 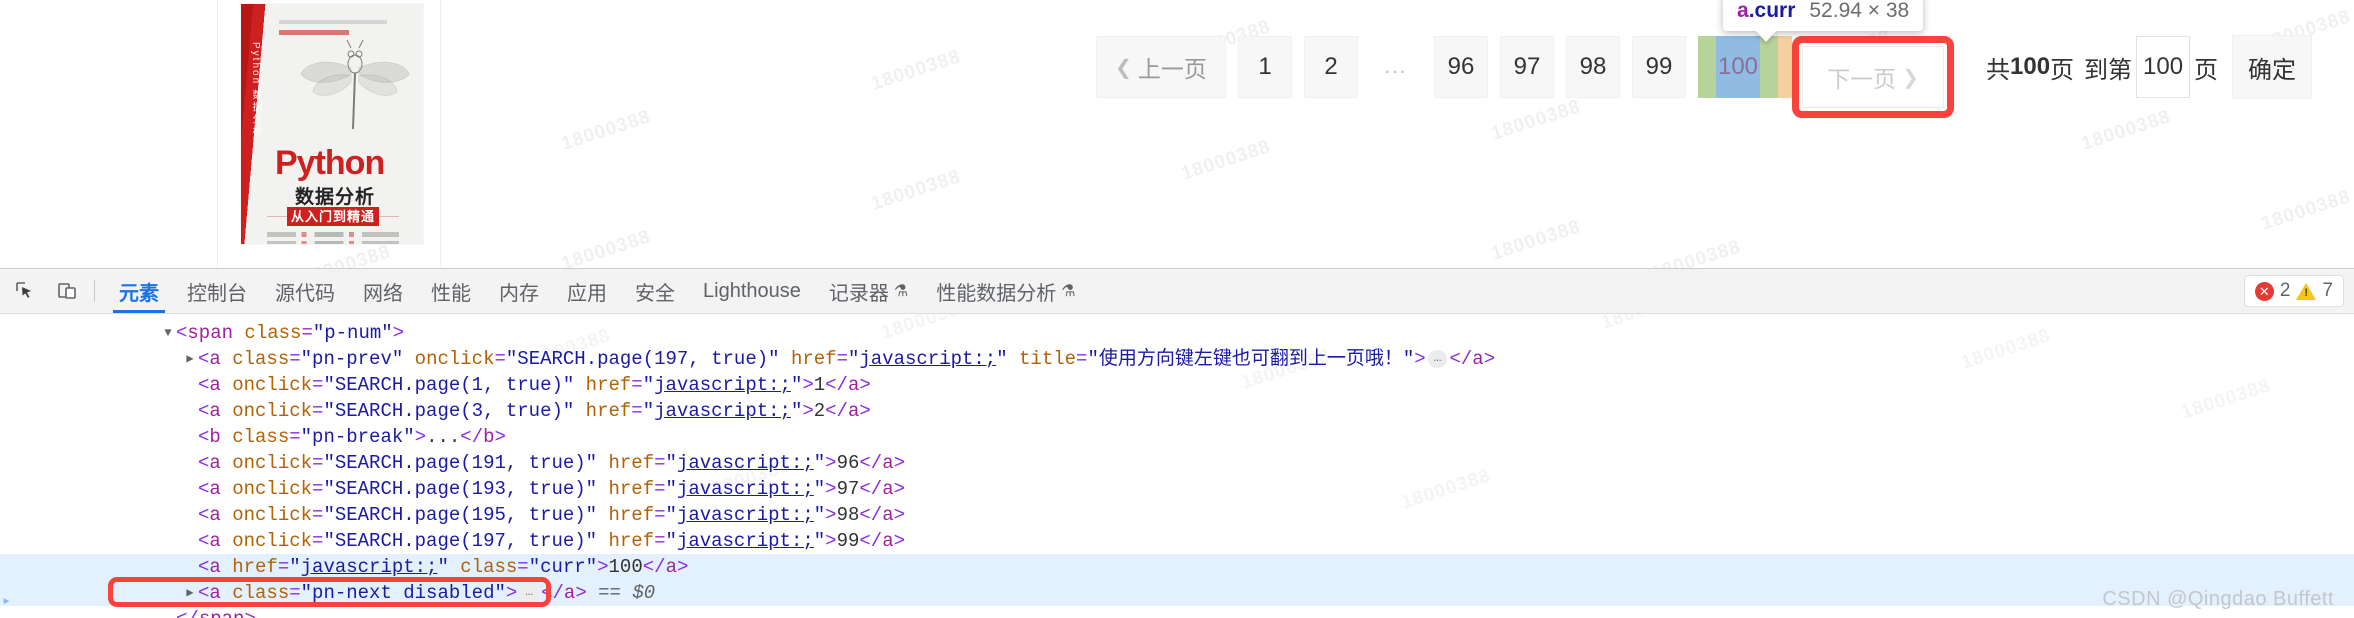 I want to click on pagination-current-page: 100, so click(x=1738, y=67).